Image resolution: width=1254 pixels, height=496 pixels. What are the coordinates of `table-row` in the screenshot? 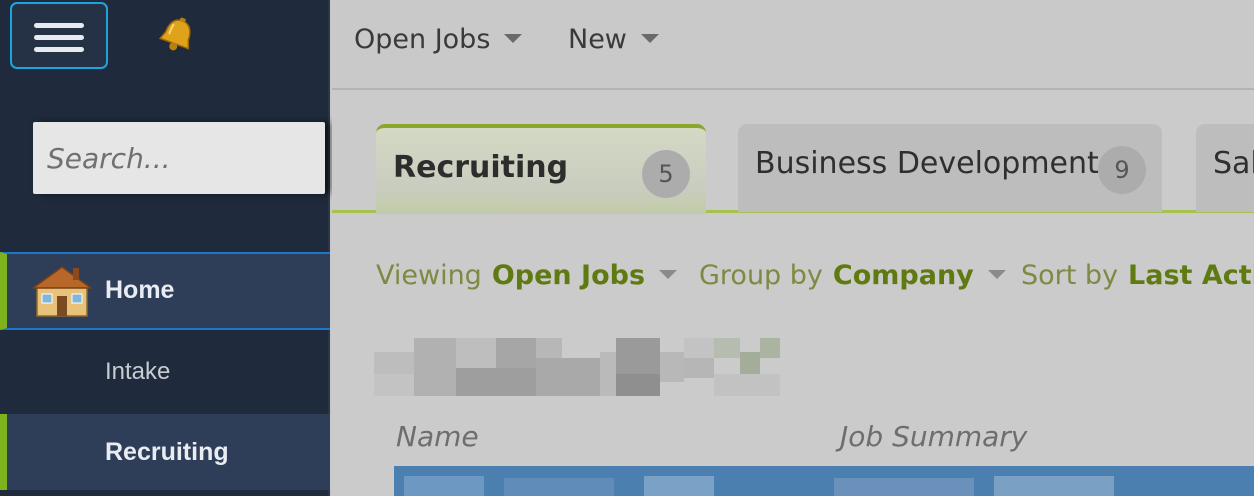 It's located at (824, 481).